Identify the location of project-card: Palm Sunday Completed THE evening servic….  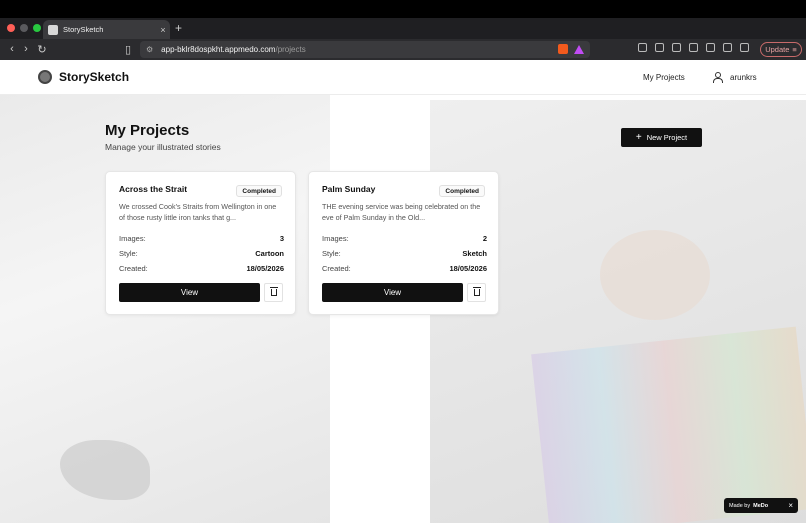
(403, 243).